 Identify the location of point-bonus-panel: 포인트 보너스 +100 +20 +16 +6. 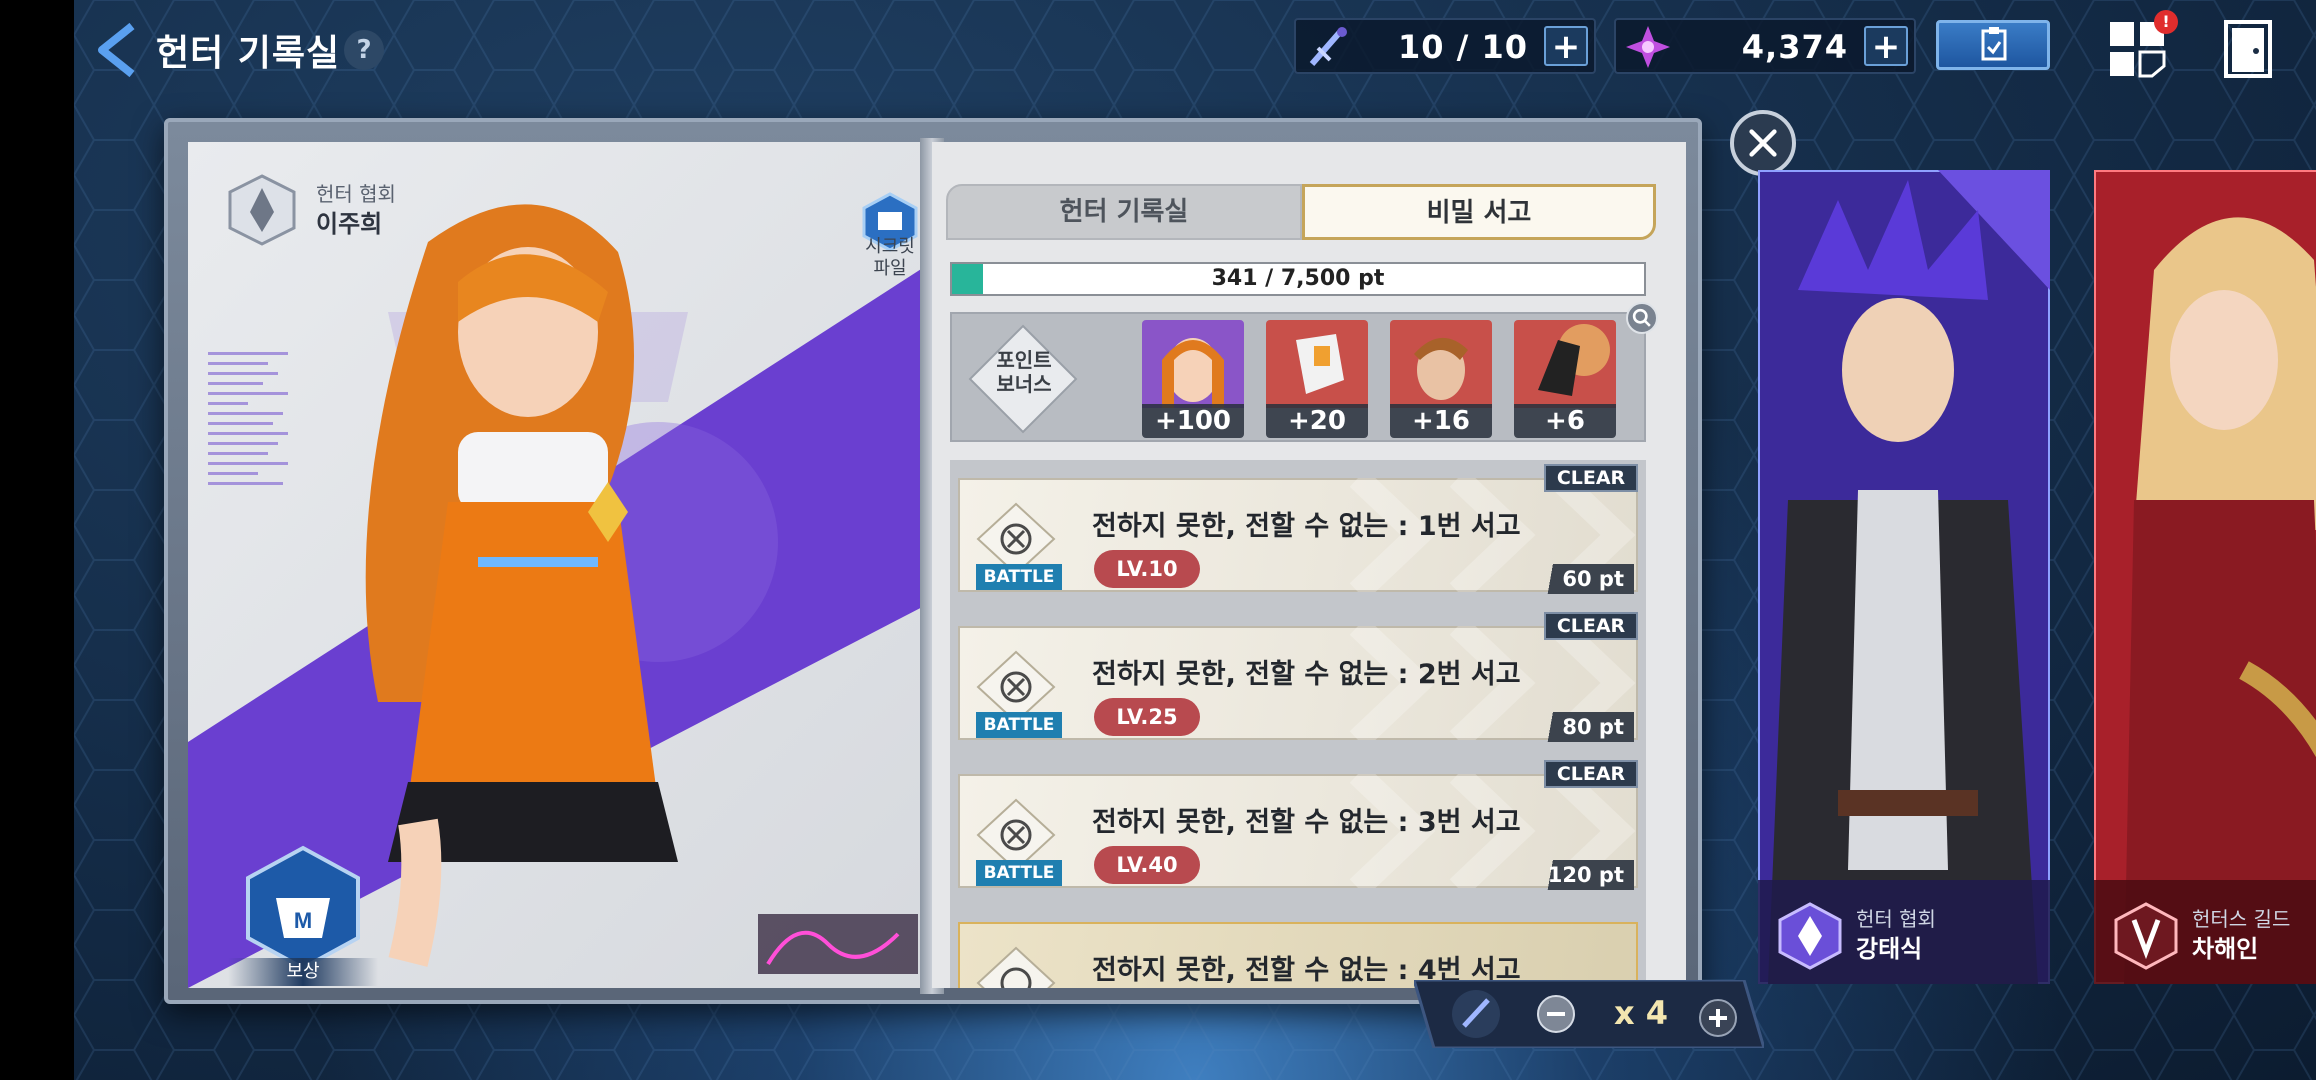
(1298, 377).